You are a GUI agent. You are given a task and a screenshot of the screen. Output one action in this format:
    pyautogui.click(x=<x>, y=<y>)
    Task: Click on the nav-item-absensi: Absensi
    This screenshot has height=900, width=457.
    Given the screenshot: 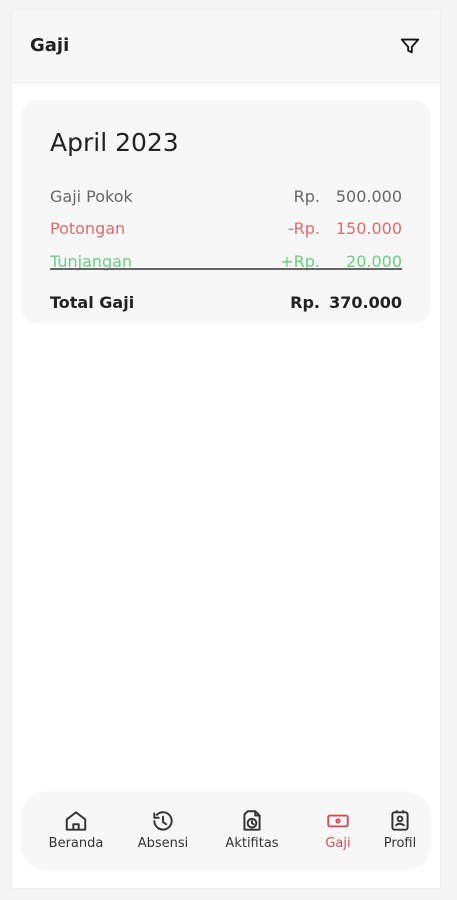 What is the action you would take?
    pyautogui.click(x=163, y=832)
    